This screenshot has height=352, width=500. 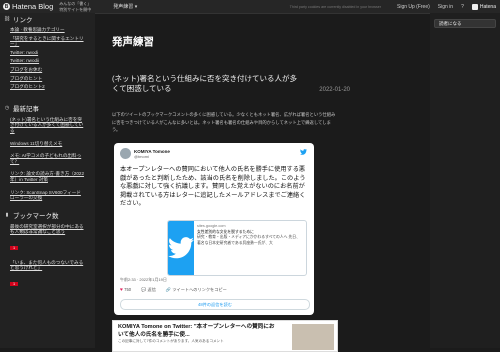 What do you see at coordinates (42, 144) in the screenshot?
I see `recent-entry-link: Windows 11切り替えメモ` at bounding box center [42, 144].